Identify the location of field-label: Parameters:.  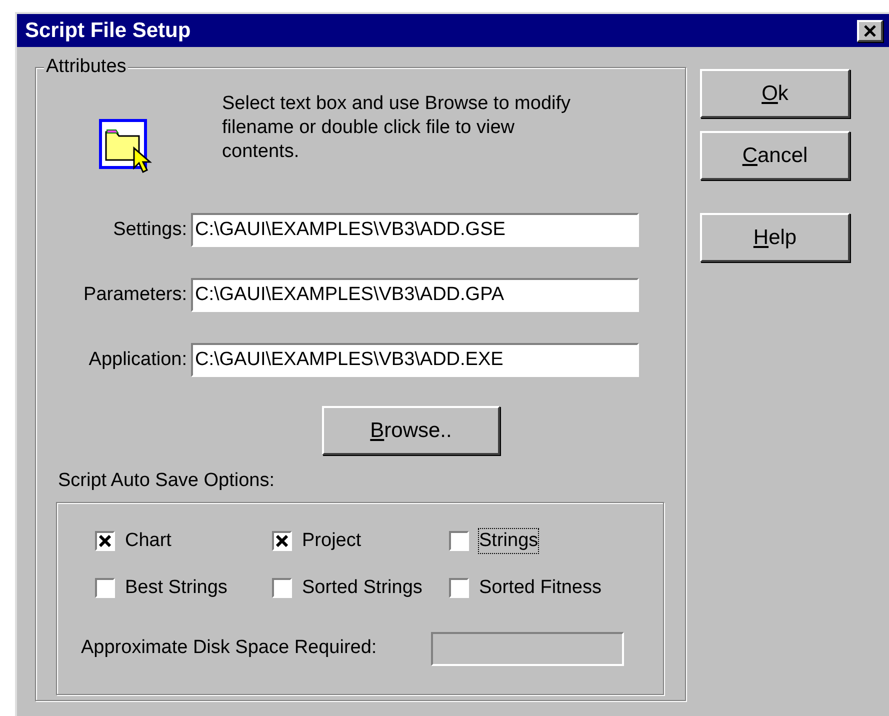
(135, 294).